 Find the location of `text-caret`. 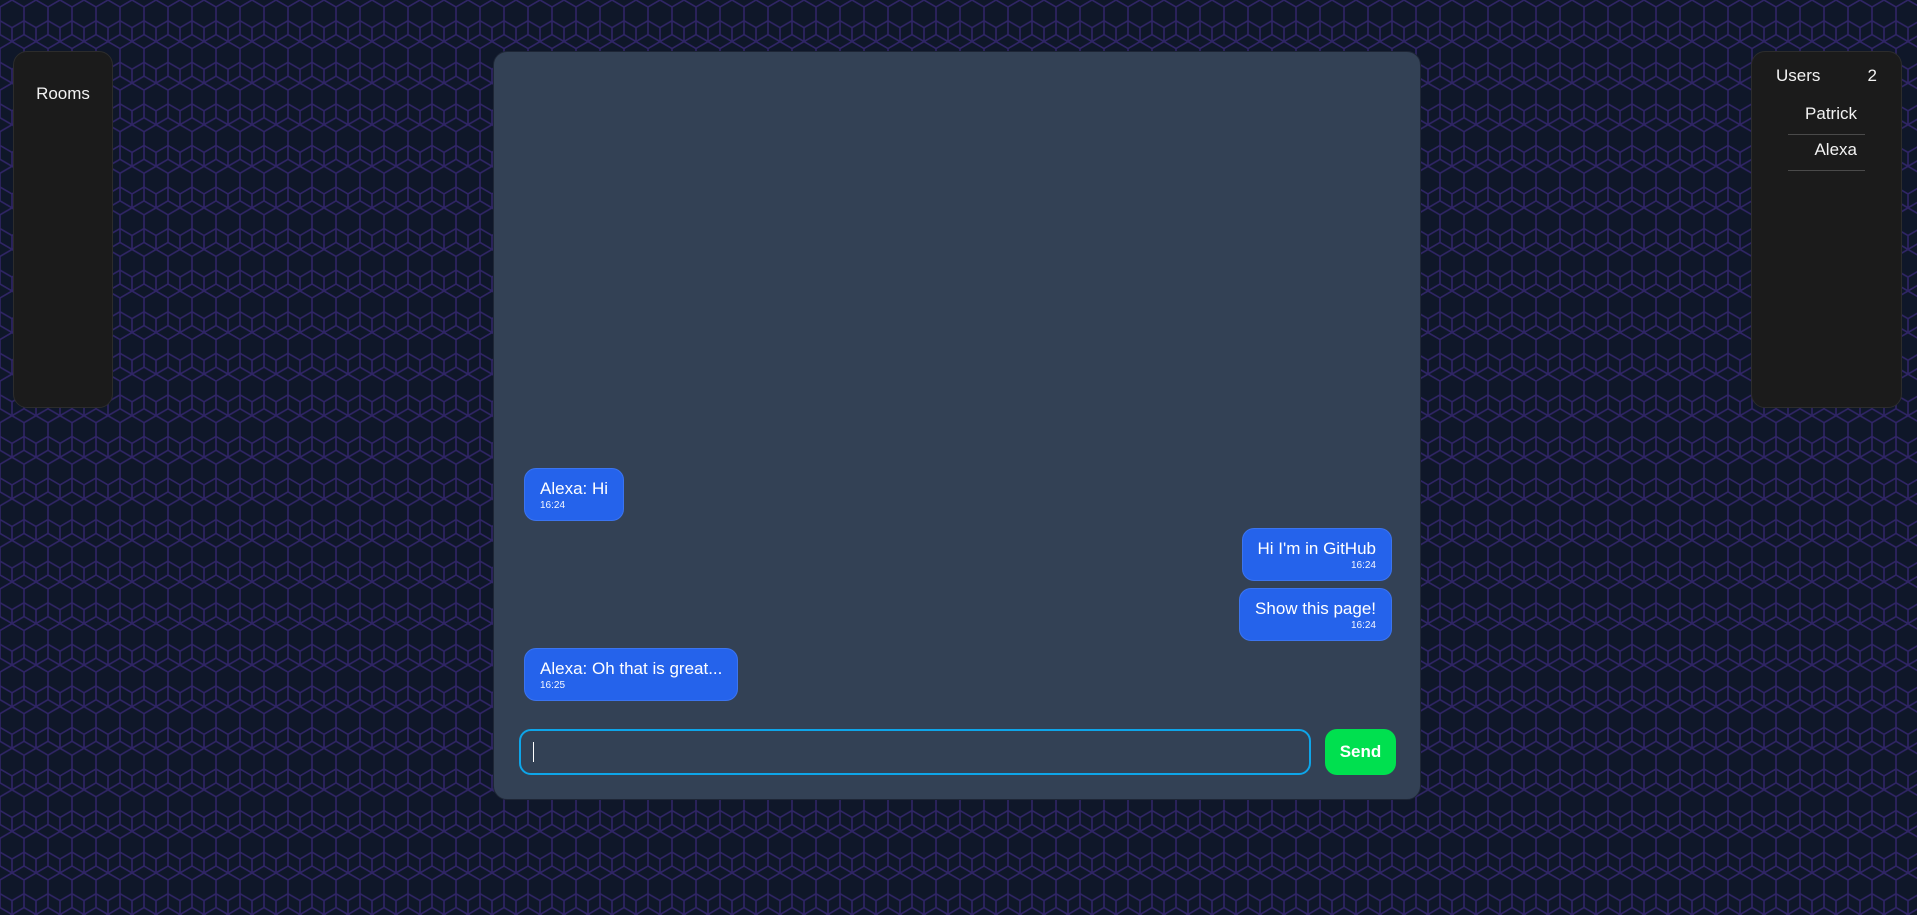

text-caret is located at coordinates (533, 752).